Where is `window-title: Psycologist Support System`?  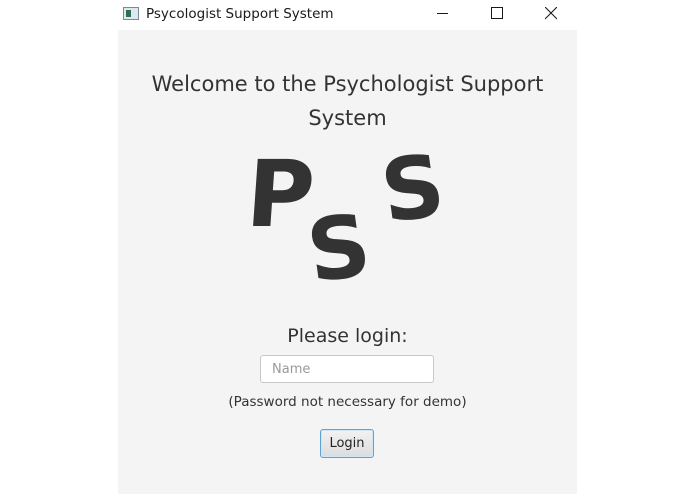 window-title: Psycologist Support System is located at coordinates (240, 14).